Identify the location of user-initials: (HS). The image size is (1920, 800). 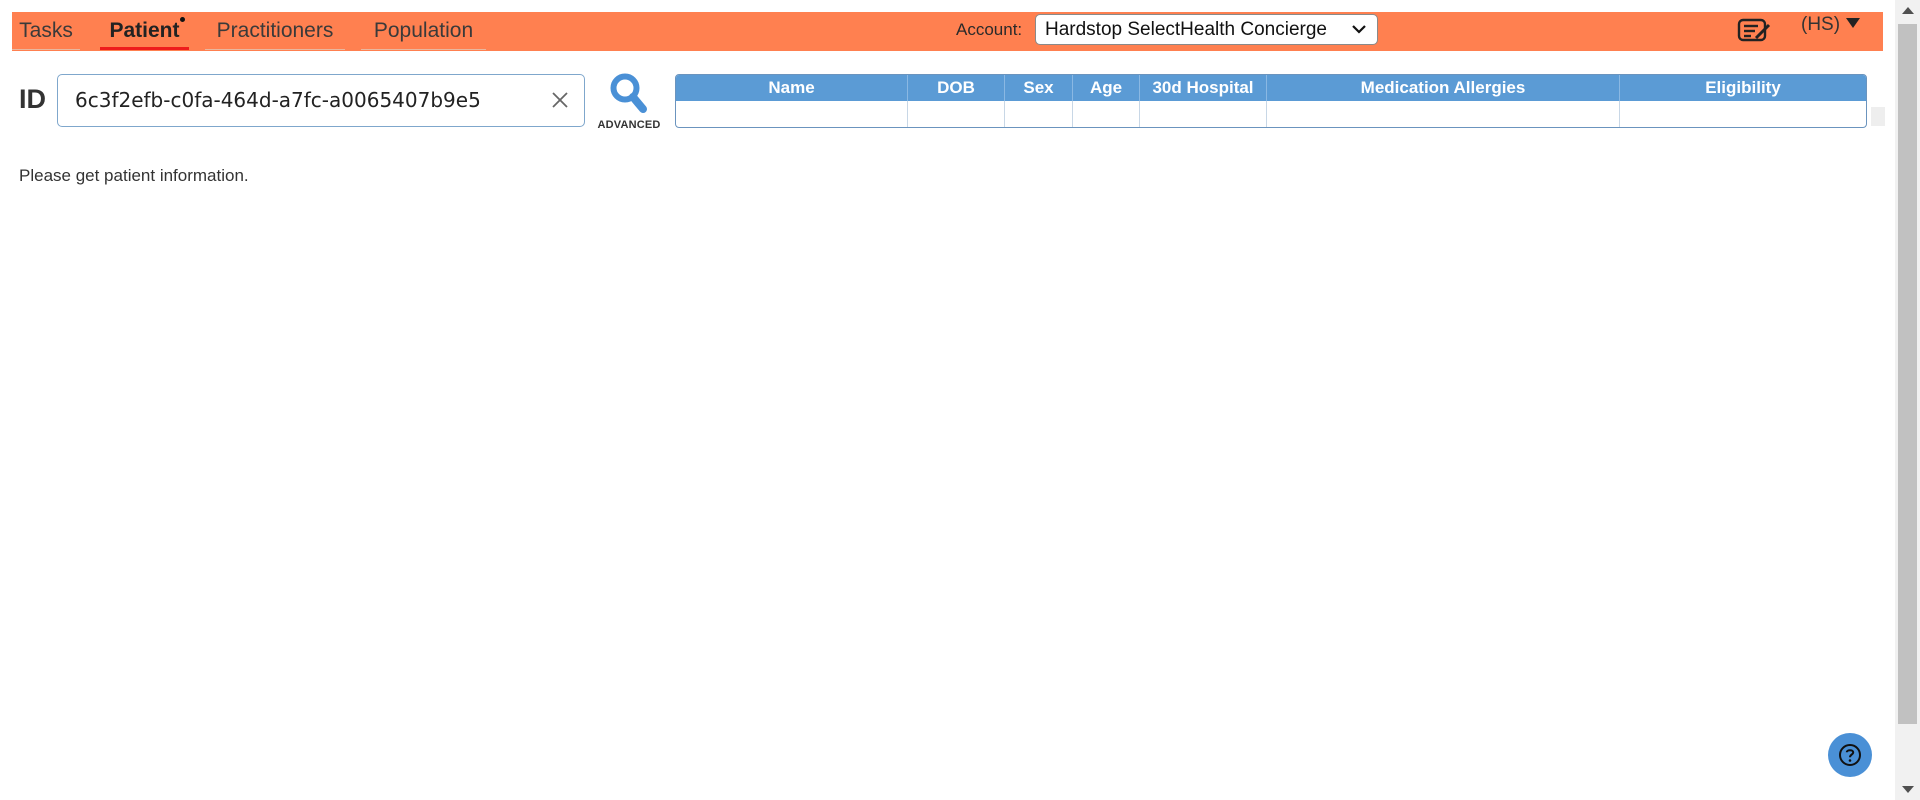
(1821, 24).